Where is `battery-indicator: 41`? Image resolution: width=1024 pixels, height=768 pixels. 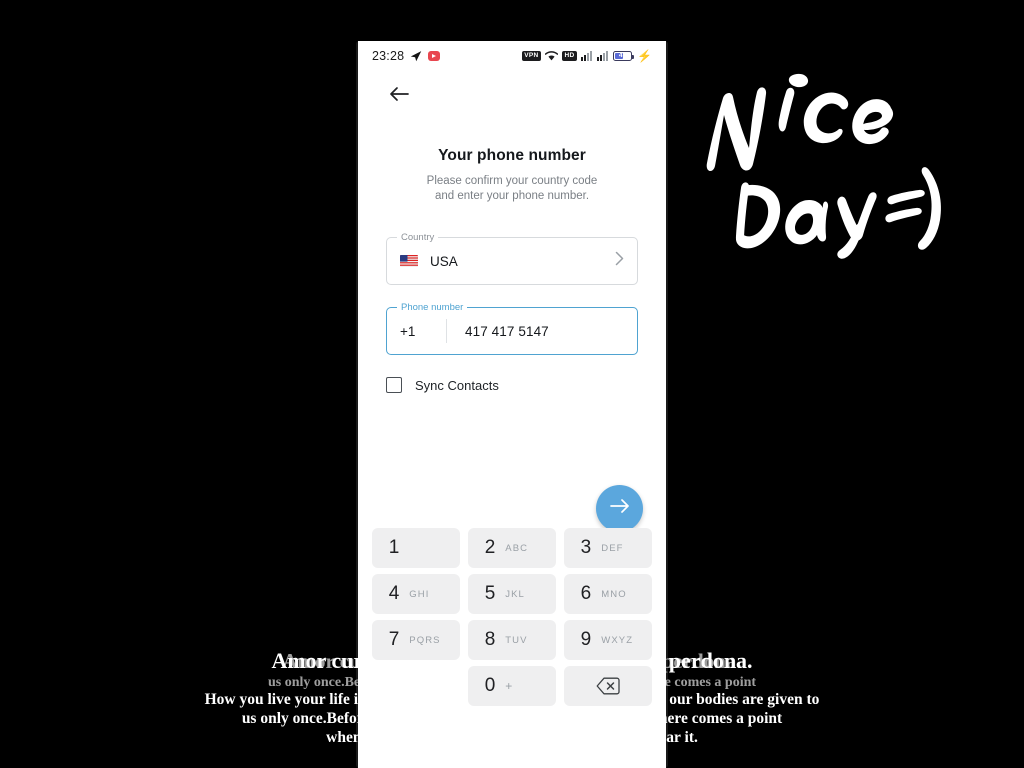
battery-indicator: 41 is located at coordinates (624, 56).